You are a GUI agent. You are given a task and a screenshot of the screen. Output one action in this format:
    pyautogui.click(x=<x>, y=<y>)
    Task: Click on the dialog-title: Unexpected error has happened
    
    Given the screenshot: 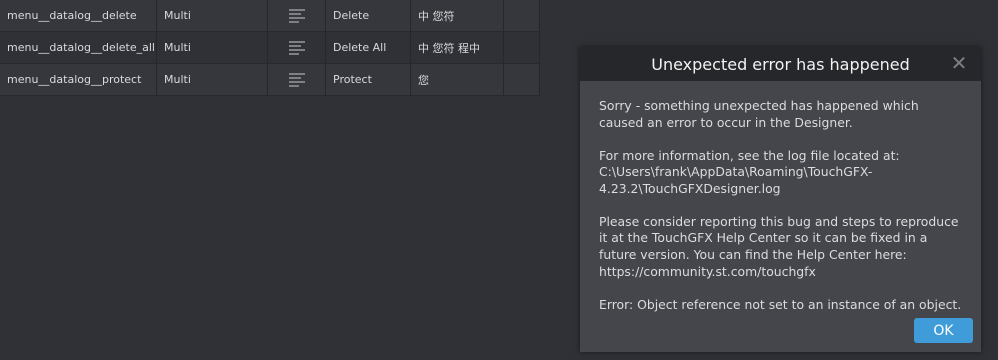 What is the action you would take?
    pyautogui.click(x=780, y=64)
    